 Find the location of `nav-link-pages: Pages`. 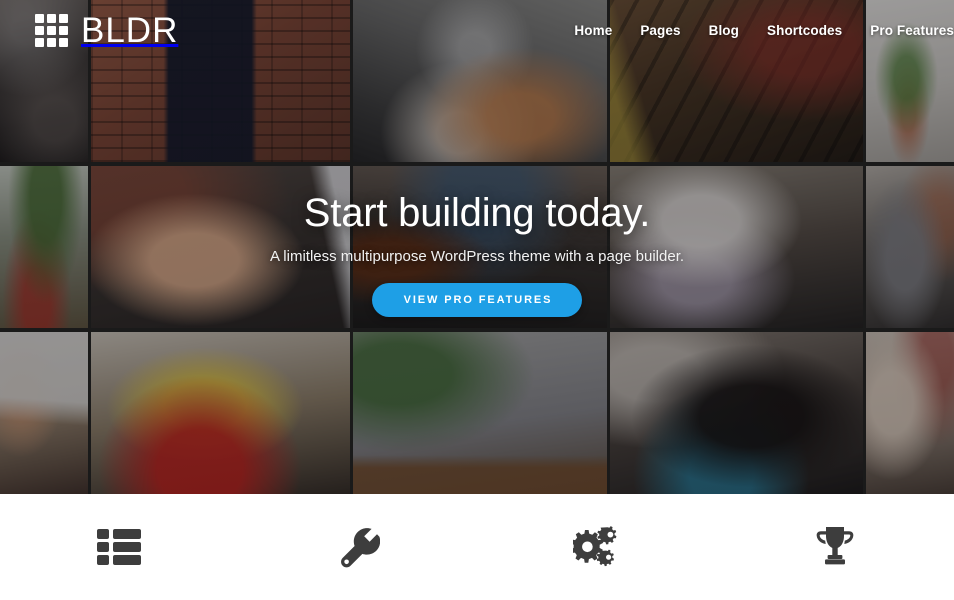

nav-link-pages: Pages is located at coordinates (660, 30).